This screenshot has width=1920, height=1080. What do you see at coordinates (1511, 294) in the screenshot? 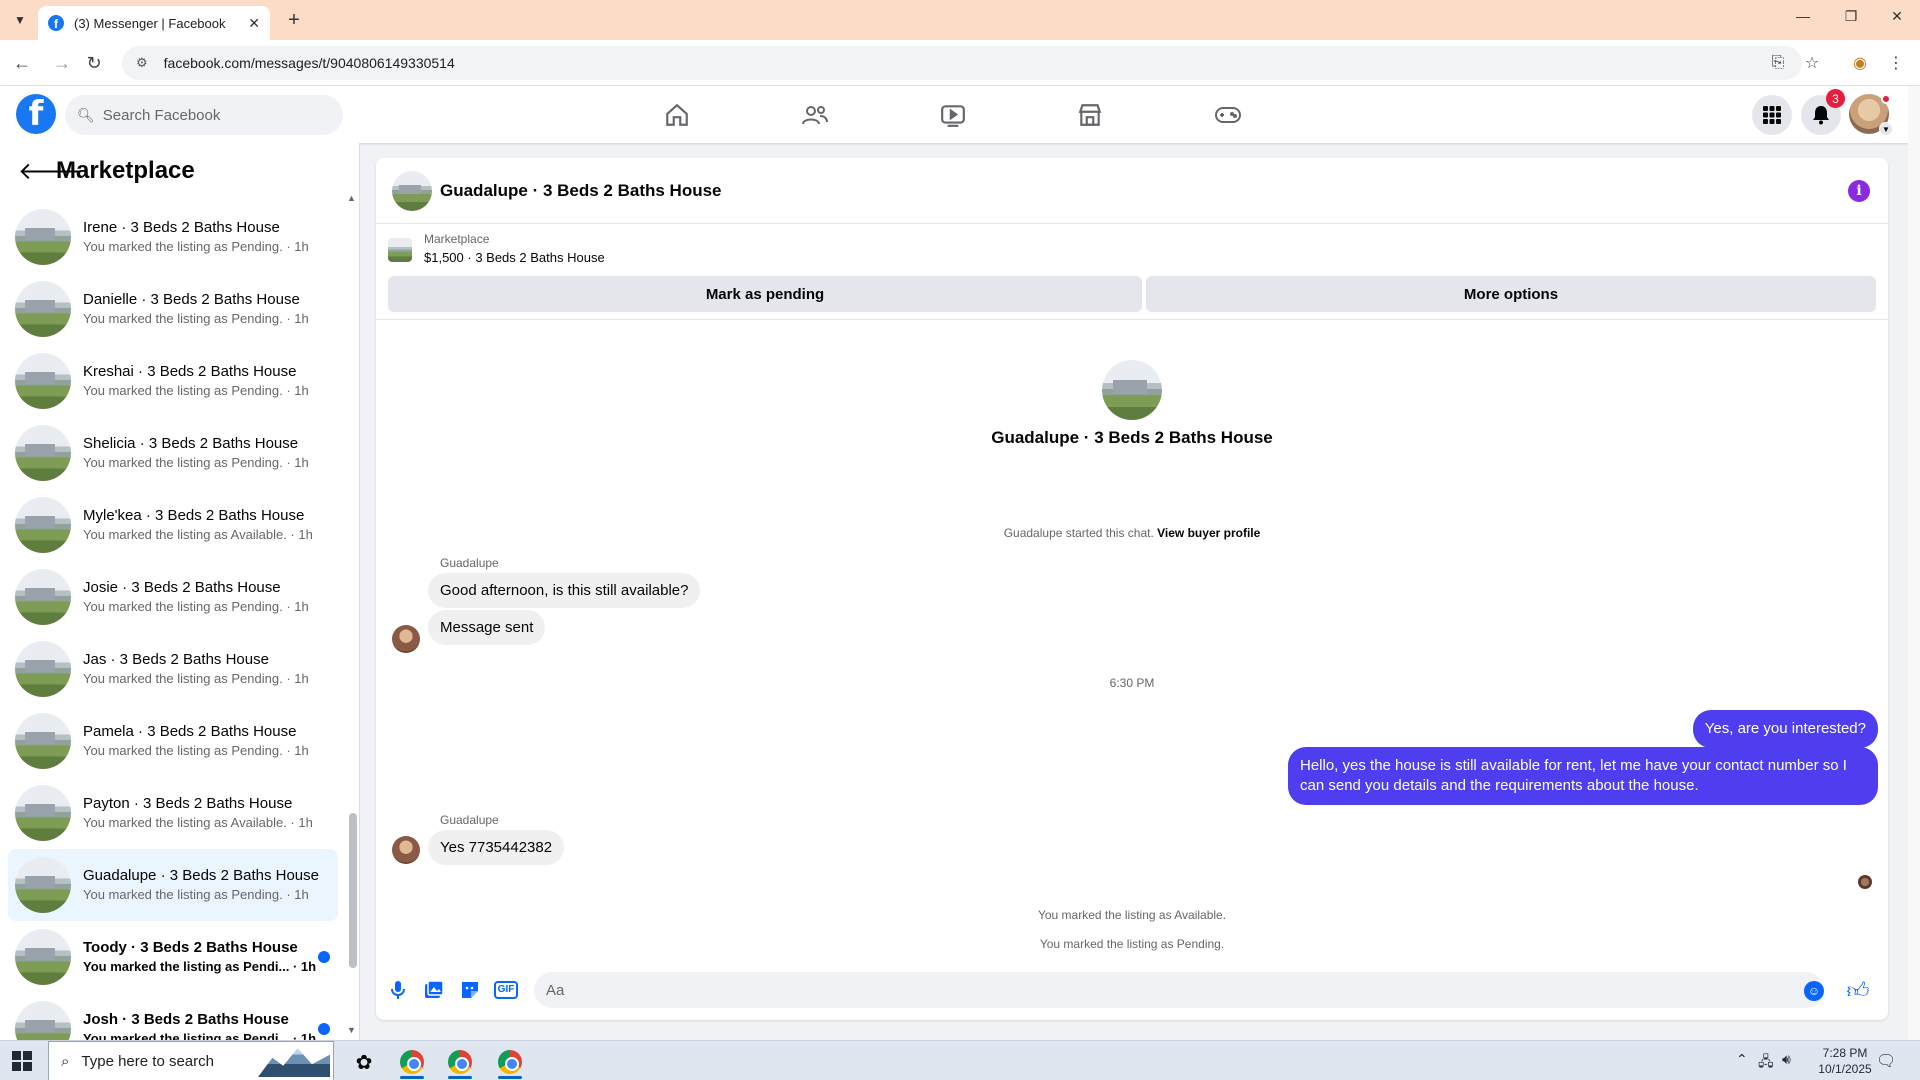
I see `more-options-button: More options` at bounding box center [1511, 294].